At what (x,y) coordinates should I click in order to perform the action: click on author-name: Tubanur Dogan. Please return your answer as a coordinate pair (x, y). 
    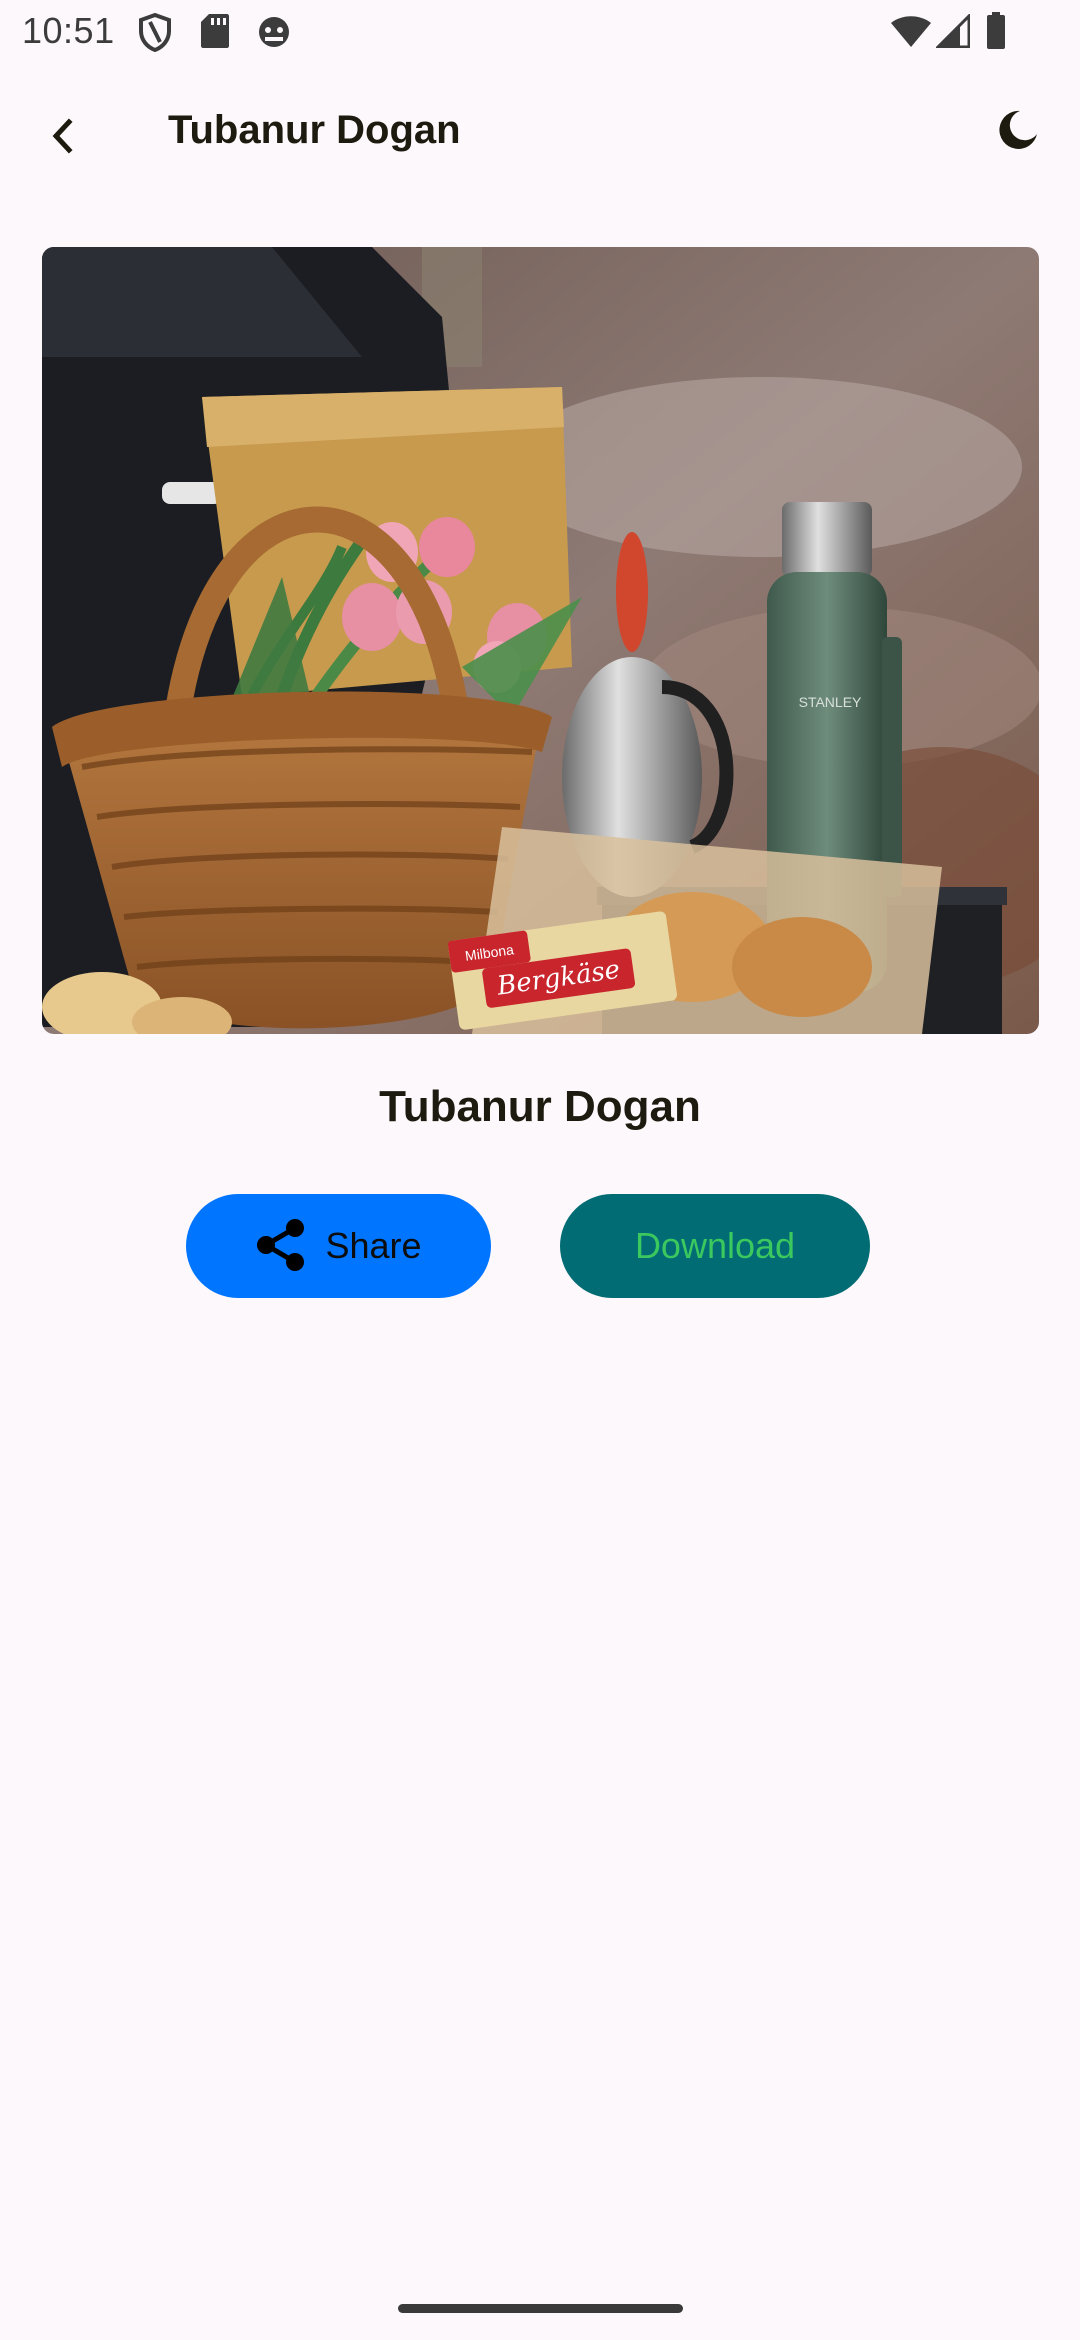
    Looking at the image, I should click on (540, 1106).